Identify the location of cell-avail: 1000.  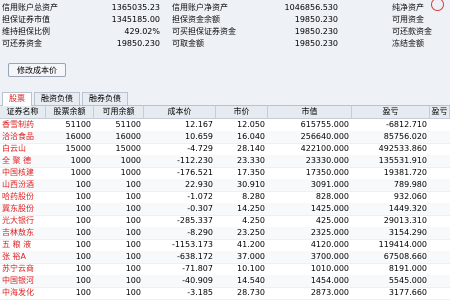
(130, 160).